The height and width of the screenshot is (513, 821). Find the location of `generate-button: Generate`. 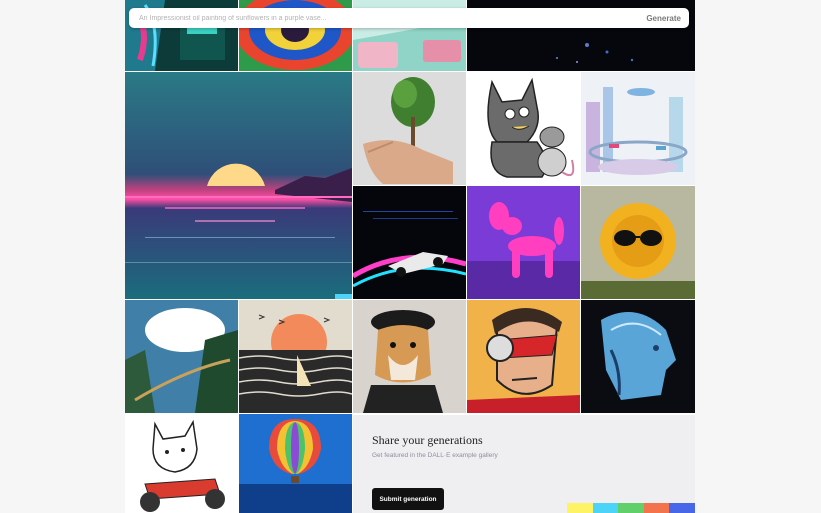

generate-button: Generate is located at coordinates (663, 18).